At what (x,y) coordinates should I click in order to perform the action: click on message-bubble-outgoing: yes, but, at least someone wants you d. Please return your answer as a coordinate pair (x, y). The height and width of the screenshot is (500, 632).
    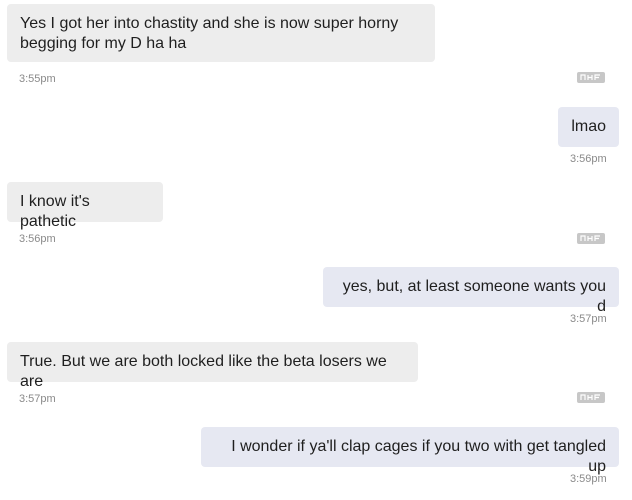
    Looking at the image, I should click on (471, 291).